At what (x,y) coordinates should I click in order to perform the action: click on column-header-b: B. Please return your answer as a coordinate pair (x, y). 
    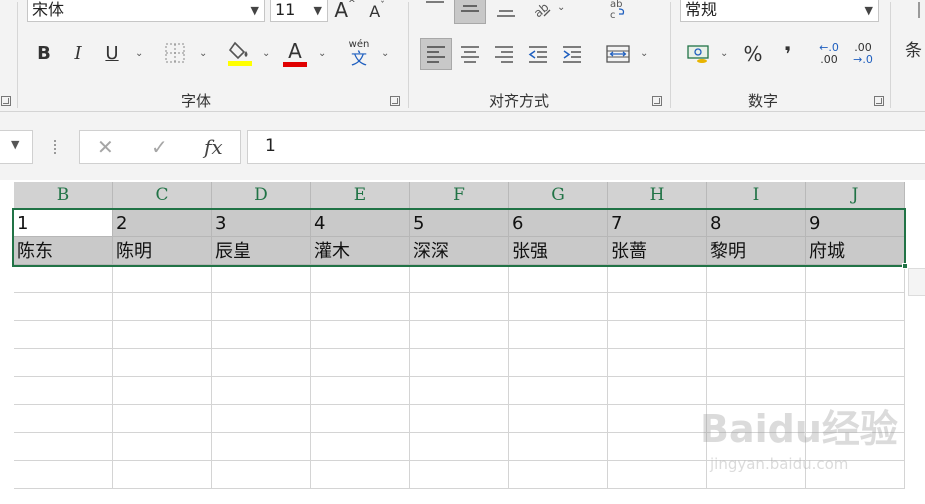
    Looking at the image, I should click on (63, 195).